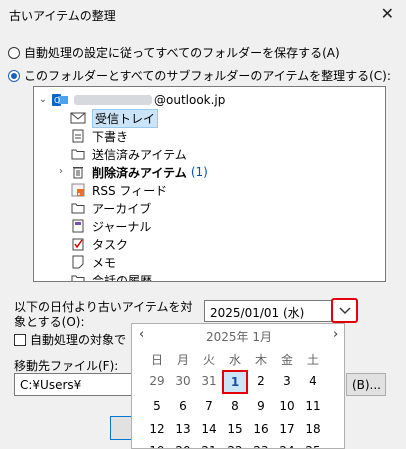  What do you see at coordinates (261, 446) in the screenshot?
I see `calendar-day: 23` at bounding box center [261, 446].